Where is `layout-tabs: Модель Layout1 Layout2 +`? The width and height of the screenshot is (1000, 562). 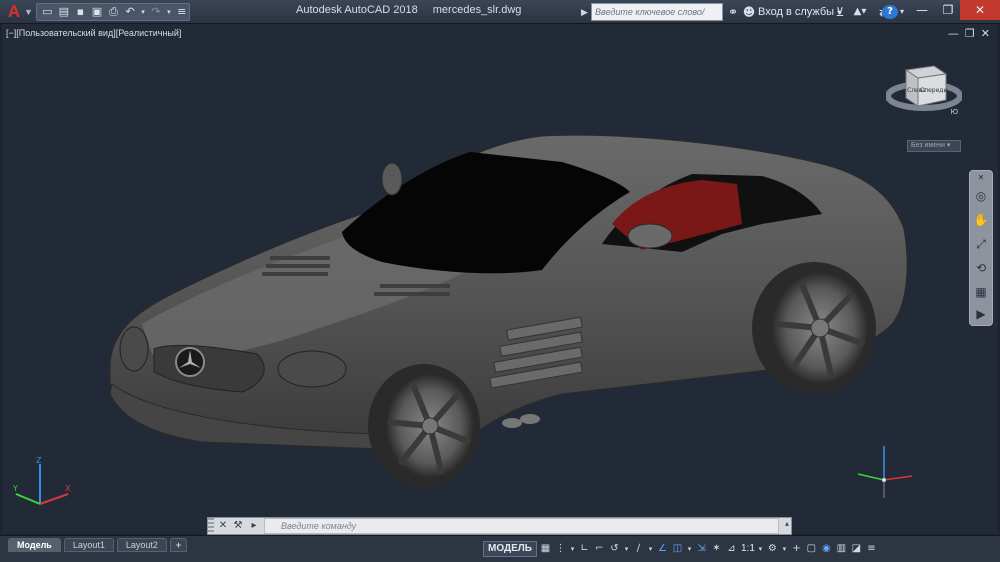
layout-tabs: Модель Layout1 Layout2 + is located at coordinates (98, 545).